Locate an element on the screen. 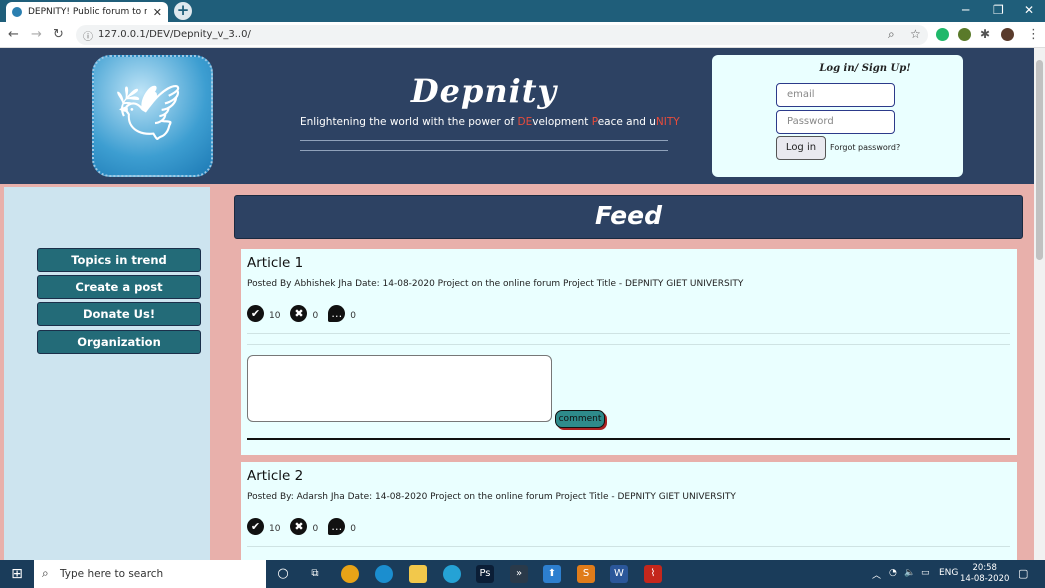 The image size is (1045, 588). tagline-highlight: NITY is located at coordinates (667, 122).